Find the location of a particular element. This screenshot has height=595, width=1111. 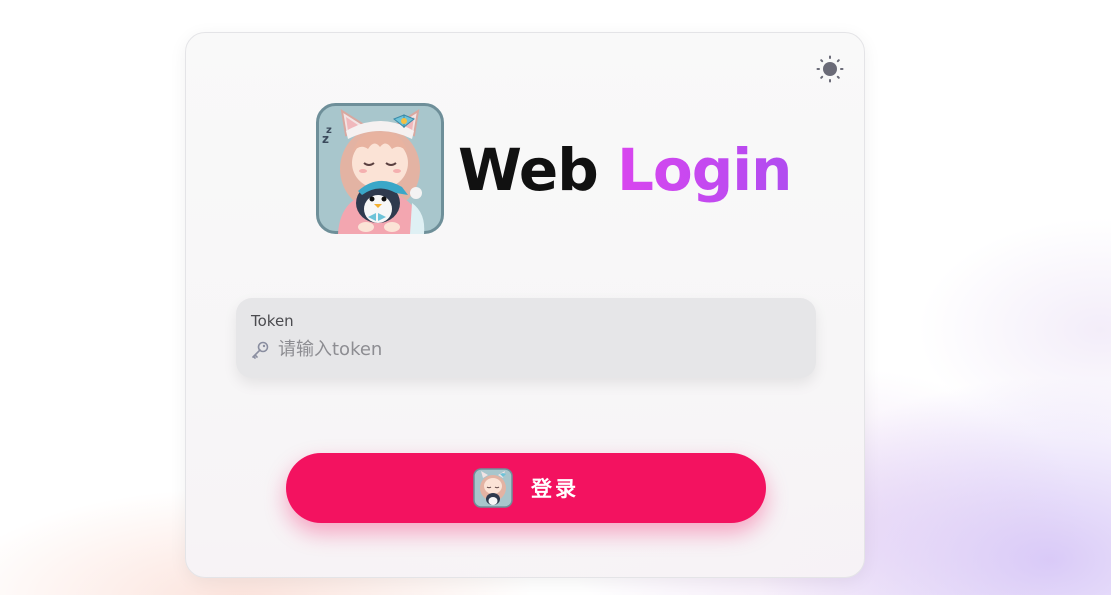

avatar-icon is located at coordinates (493, 488).